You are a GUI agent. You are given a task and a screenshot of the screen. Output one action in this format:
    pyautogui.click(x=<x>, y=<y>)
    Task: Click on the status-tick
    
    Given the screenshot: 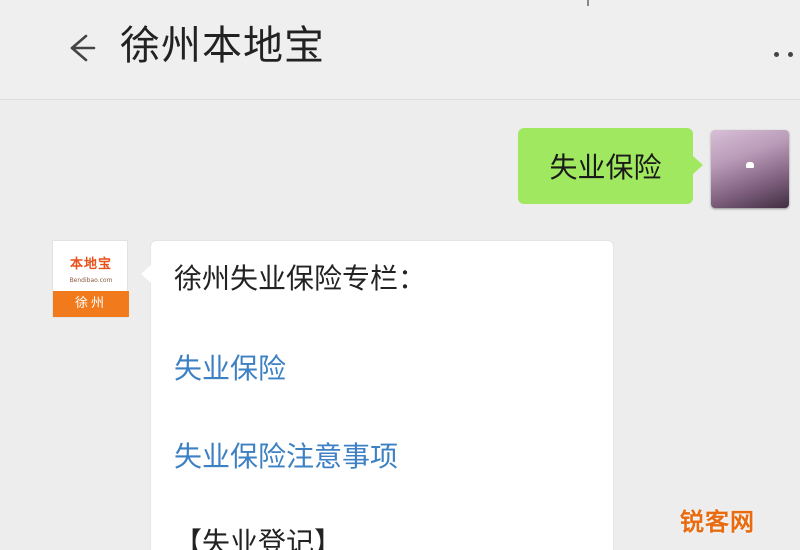 What is the action you would take?
    pyautogui.click(x=588, y=3)
    